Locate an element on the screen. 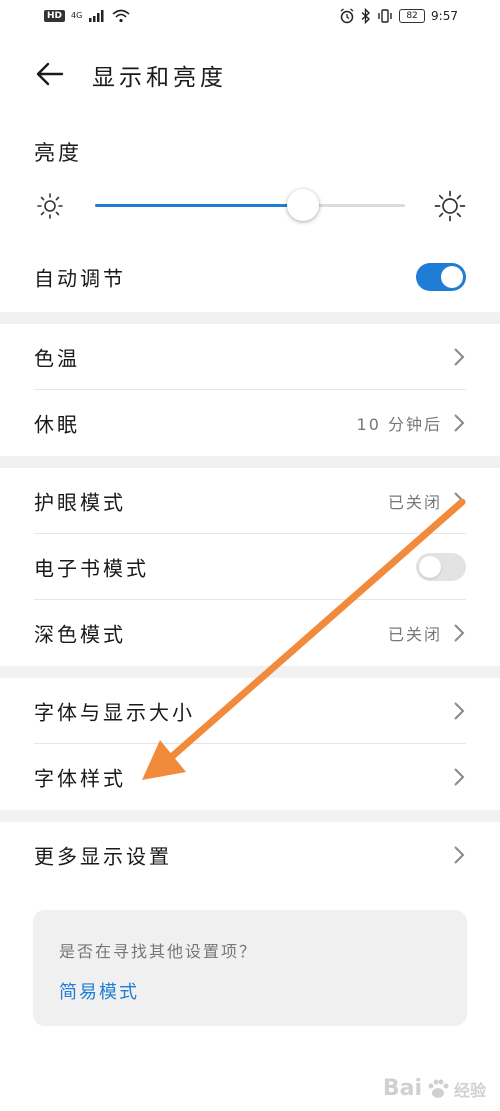 This screenshot has height=1111, width=500. paw-icon is located at coordinates (438, 1088).